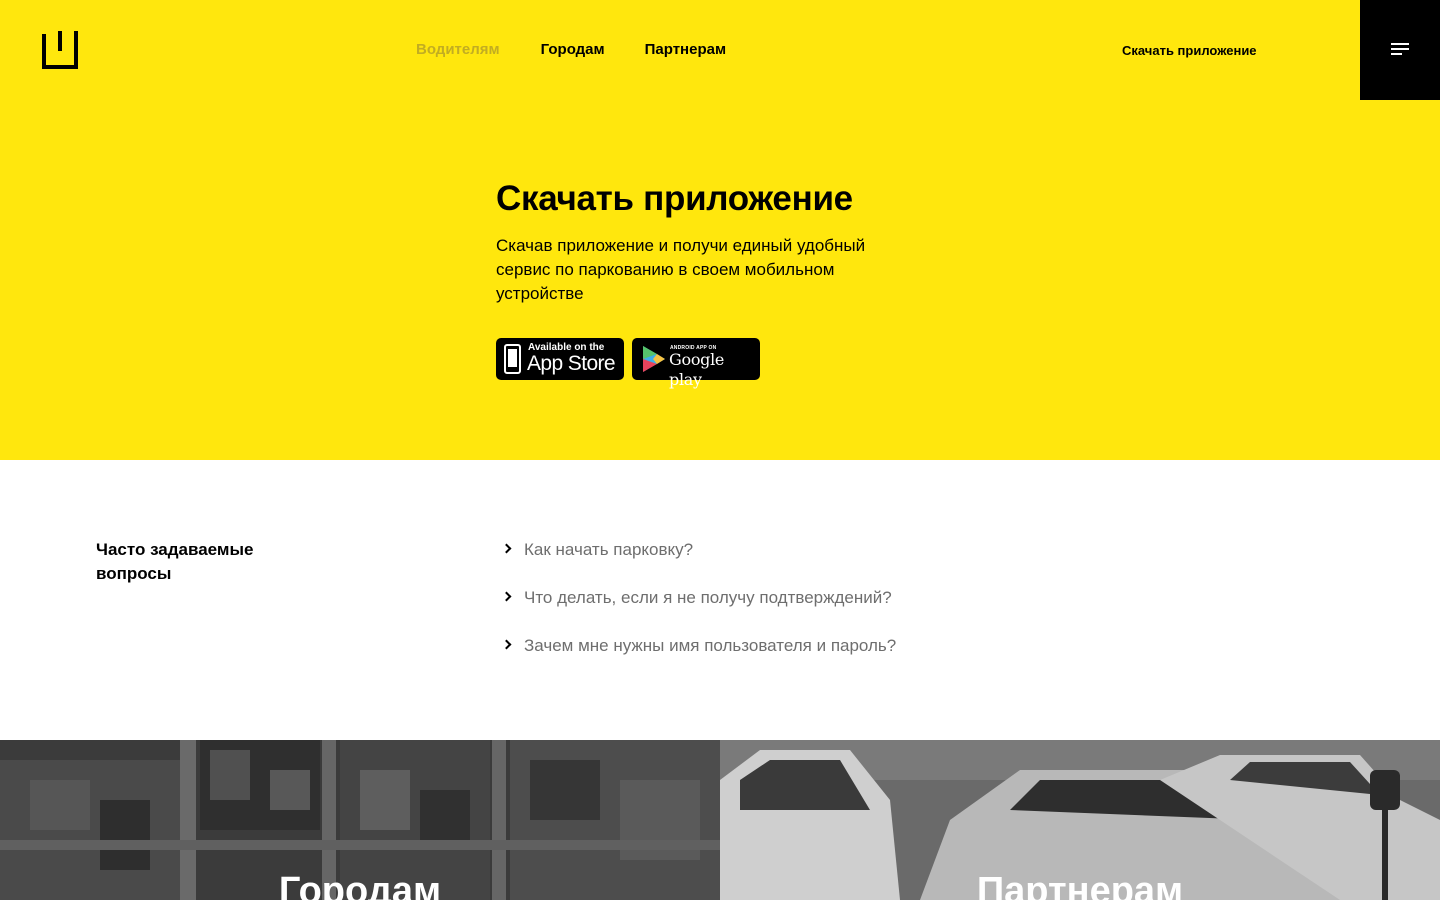 This screenshot has height=900, width=1440. I want to click on cities-tile-title: Городам, so click(360, 885).